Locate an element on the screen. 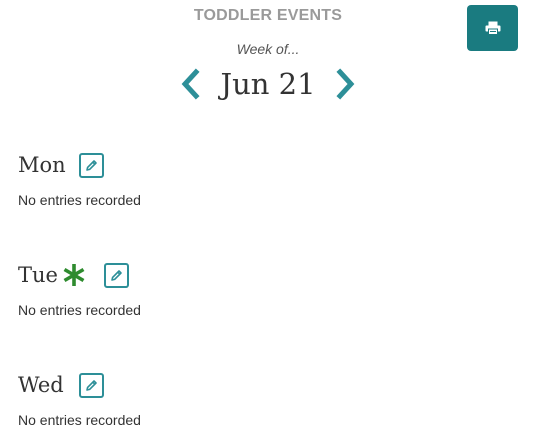  day-header: Mon is located at coordinates (268, 165).